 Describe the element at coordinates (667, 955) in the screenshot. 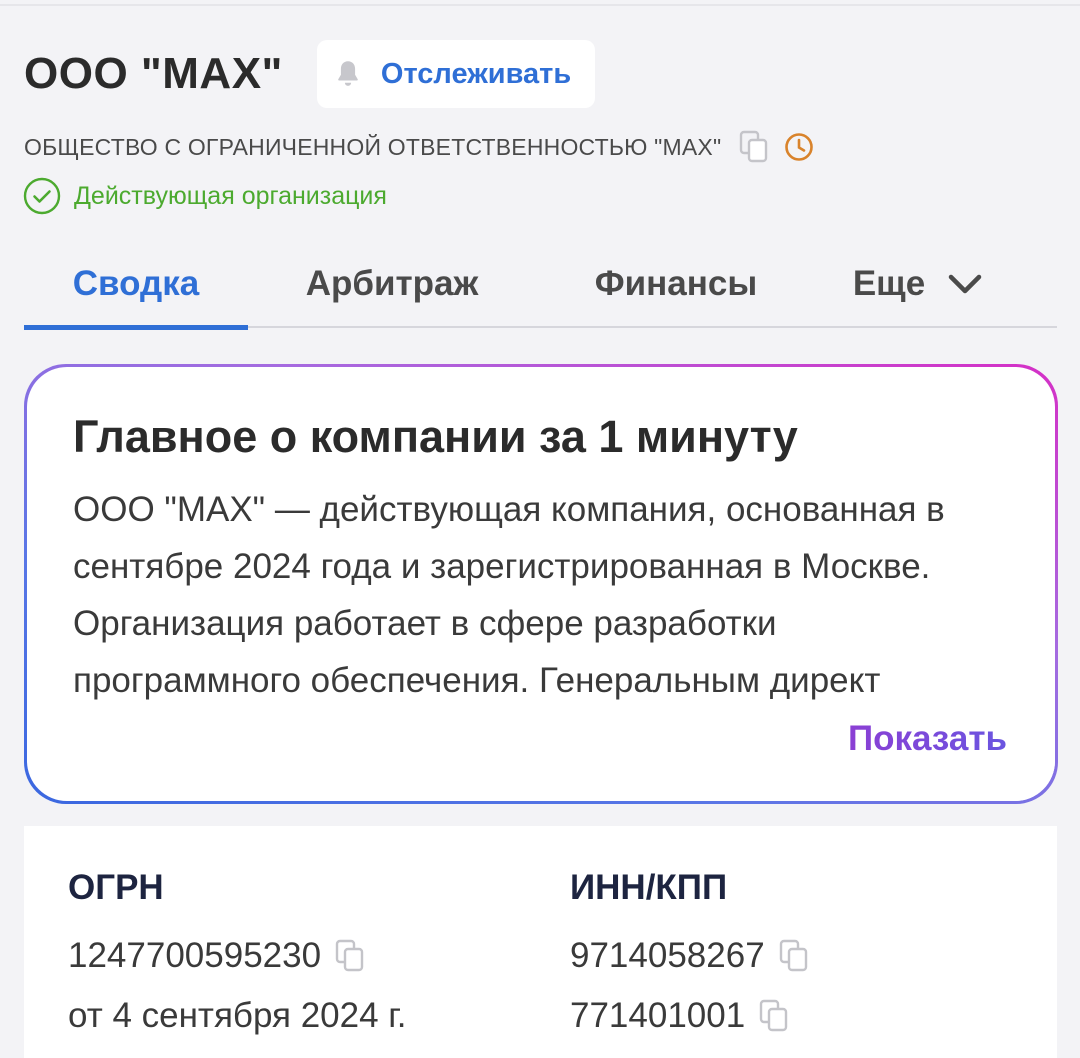

I see `inn-value: 9714058267` at that location.